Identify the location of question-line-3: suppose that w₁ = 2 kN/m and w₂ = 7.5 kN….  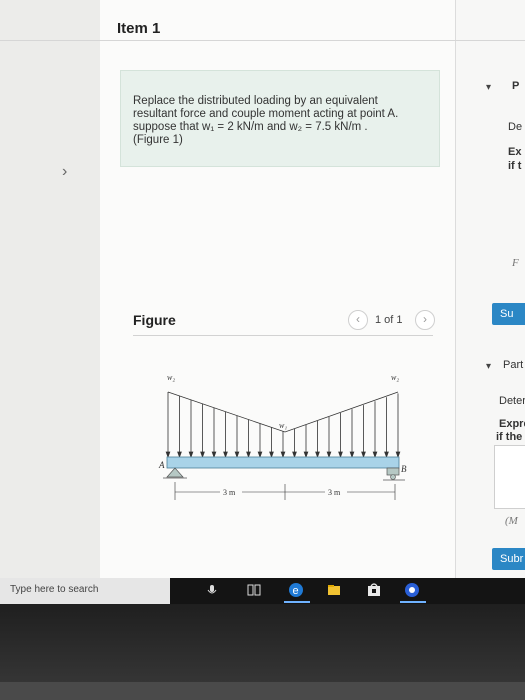
(250, 127).